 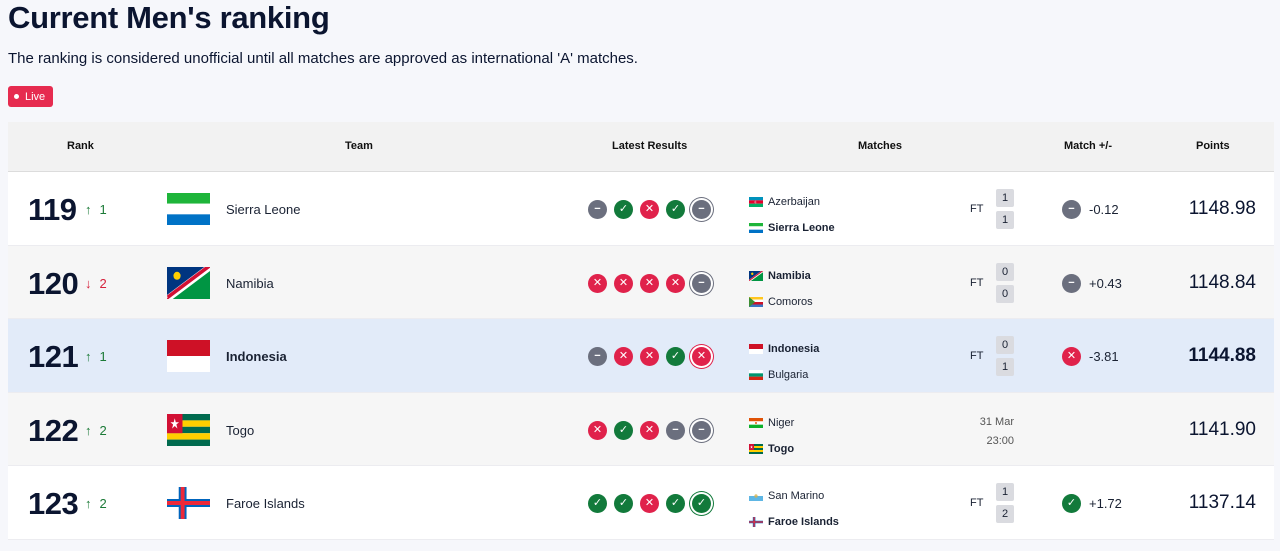 What do you see at coordinates (265, 503) in the screenshot?
I see `team-name: Faroe Islands` at bounding box center [265, 503].